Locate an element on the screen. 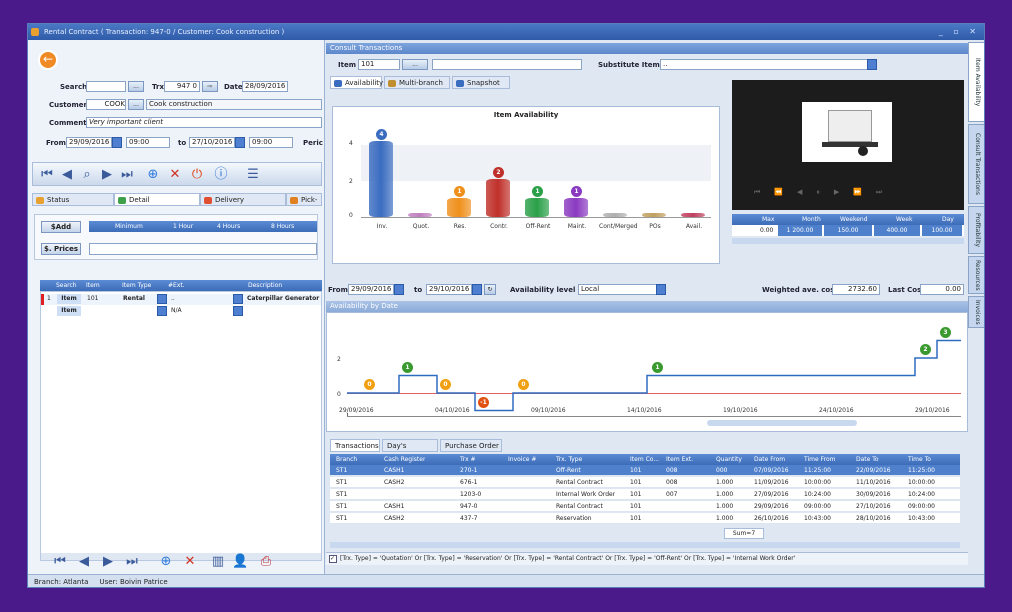  row-description-cell: Caterpillar Generator X is located at coordinates (284, 299).